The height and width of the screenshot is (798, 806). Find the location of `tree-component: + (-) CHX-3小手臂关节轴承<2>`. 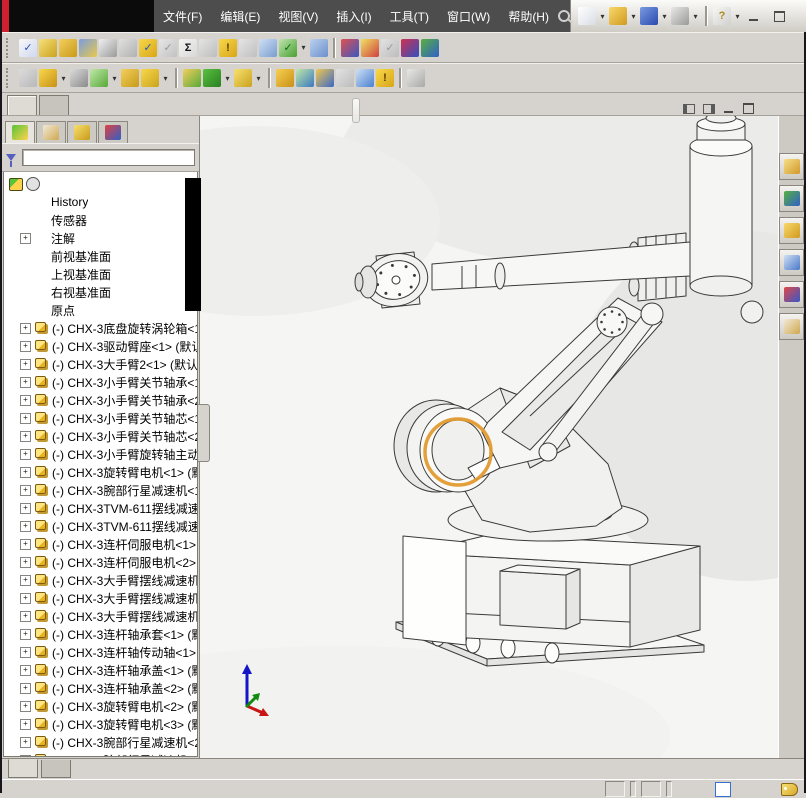

tree-component: + (-) CHX-3小手臂关节轴承<2> is located at coordinates (100, 400).